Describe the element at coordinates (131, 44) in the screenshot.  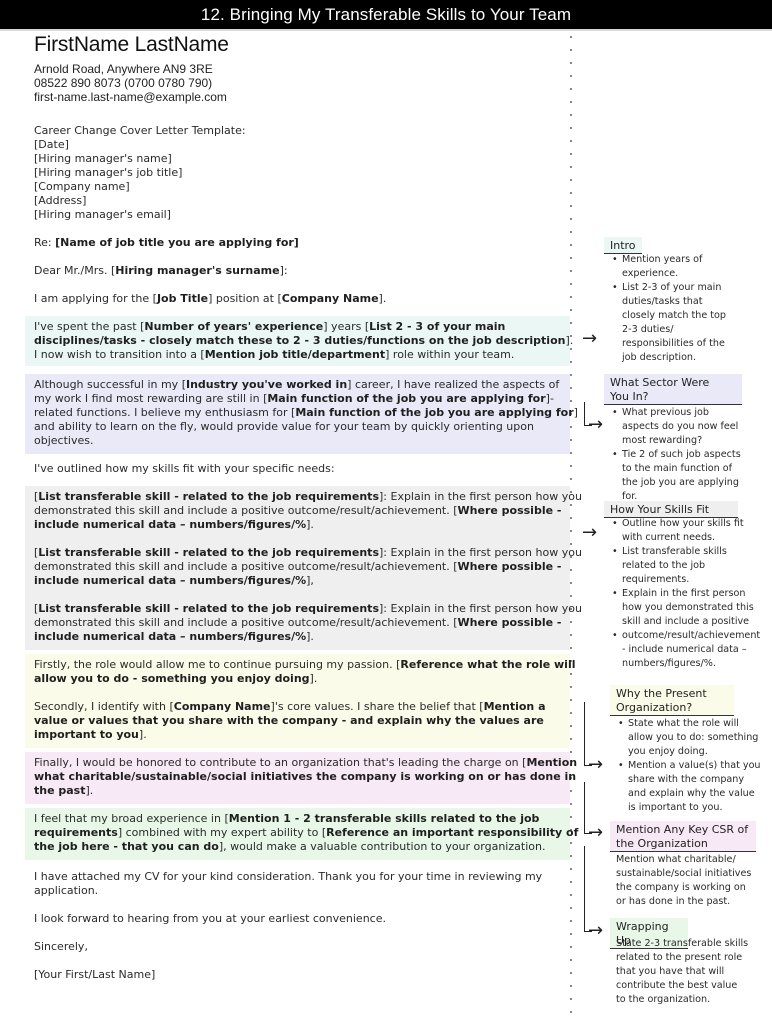
I see `applicant-name: FirstName LastName` at that location.